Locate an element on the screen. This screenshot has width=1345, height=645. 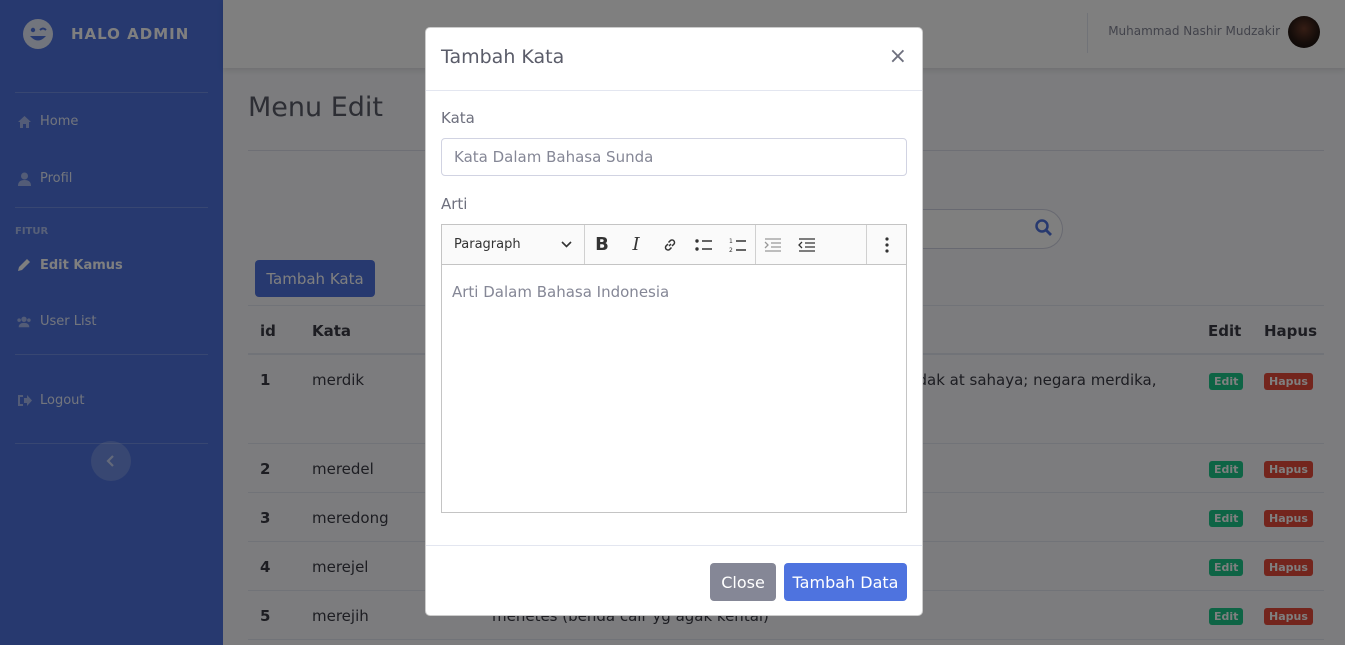
paragraph-select: Paragraph is located at coordinates (513, 244).